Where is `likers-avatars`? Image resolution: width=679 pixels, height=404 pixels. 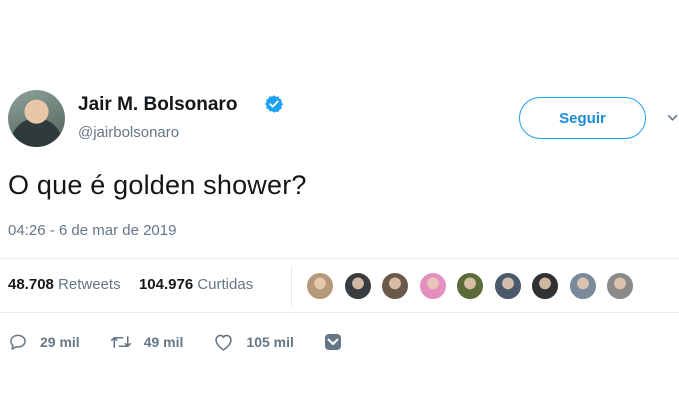
likers-avatars is located at coordinates (474, 286).